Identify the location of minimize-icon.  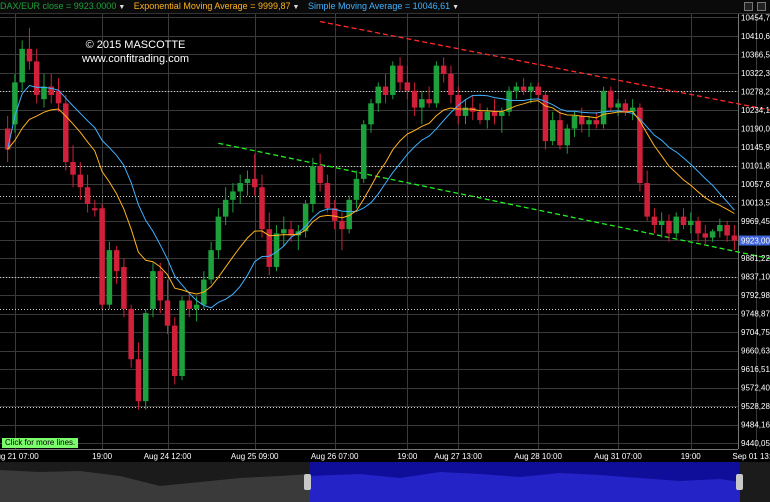
(748, 6).